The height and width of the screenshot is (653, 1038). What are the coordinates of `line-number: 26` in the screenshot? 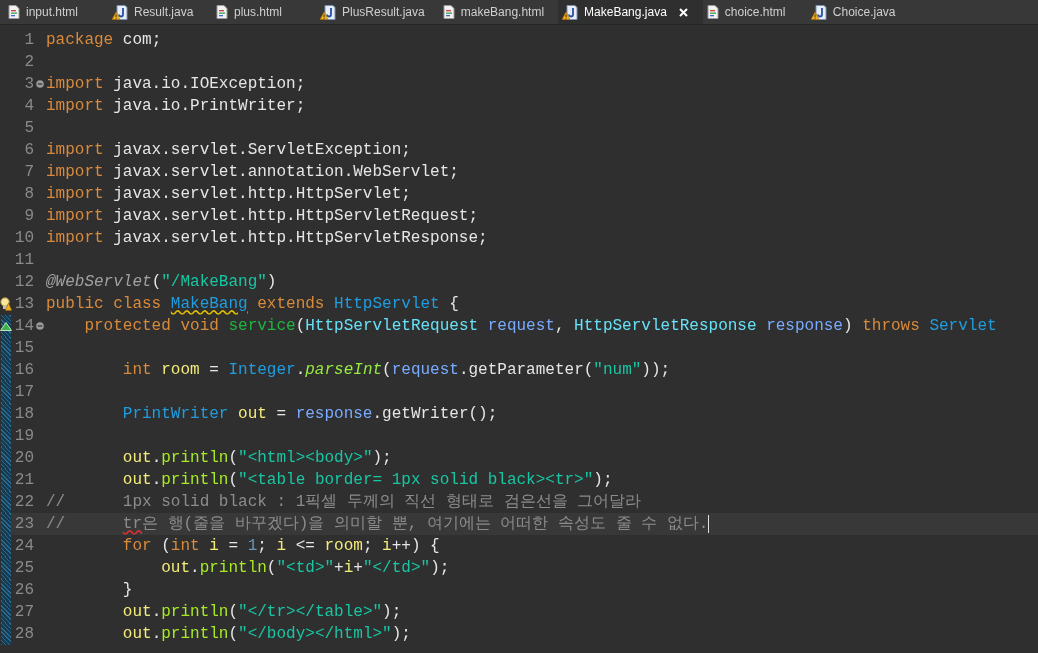 It's located at (23, 590).